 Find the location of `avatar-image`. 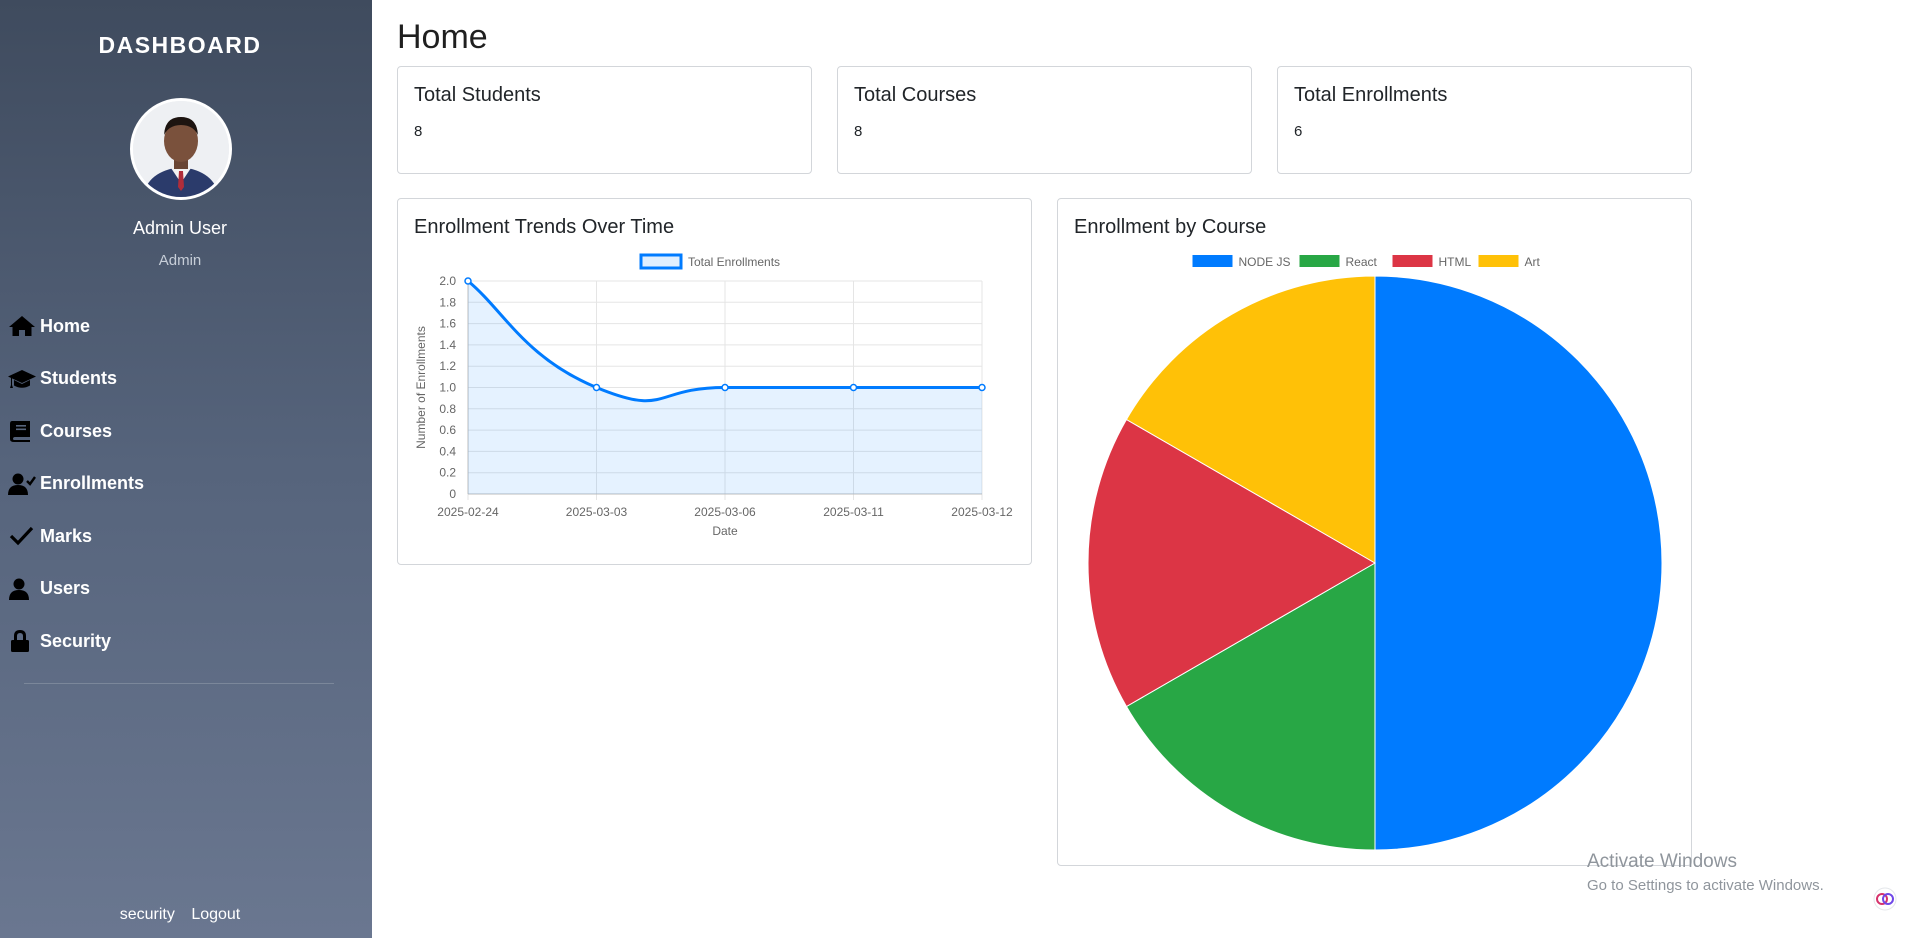

avatar-image is located at coordinates (181, 149).